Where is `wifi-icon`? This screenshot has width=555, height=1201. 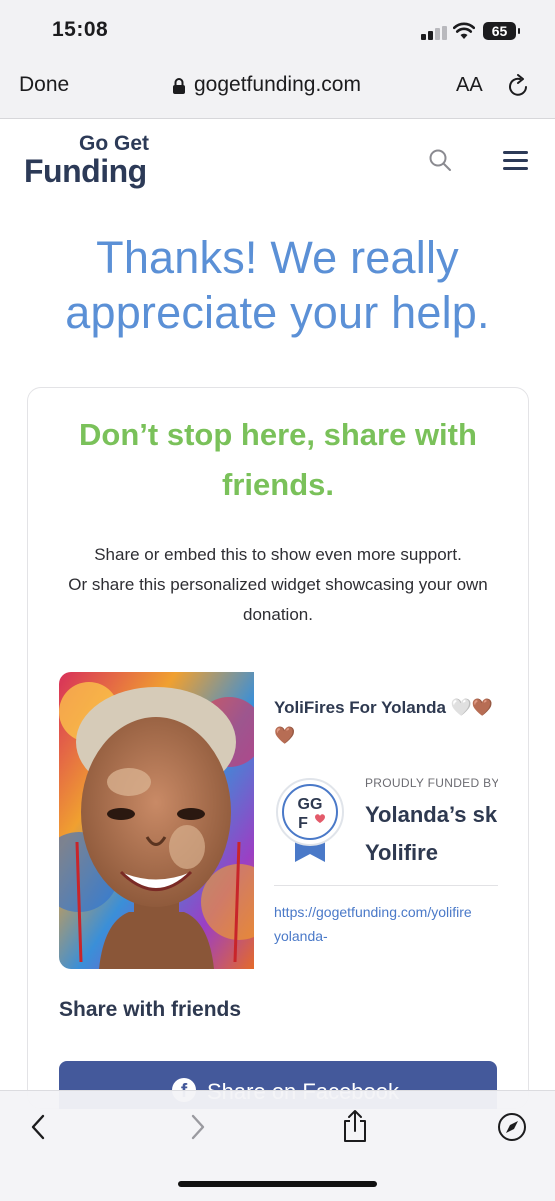
wifi-icon is located at coordinates (464, 30).